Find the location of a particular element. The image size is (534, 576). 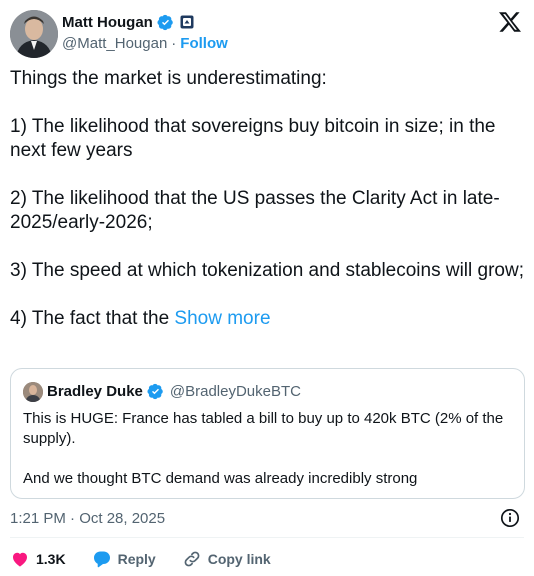

copy-link-button: Copy link is located at coordinates (226, 559).